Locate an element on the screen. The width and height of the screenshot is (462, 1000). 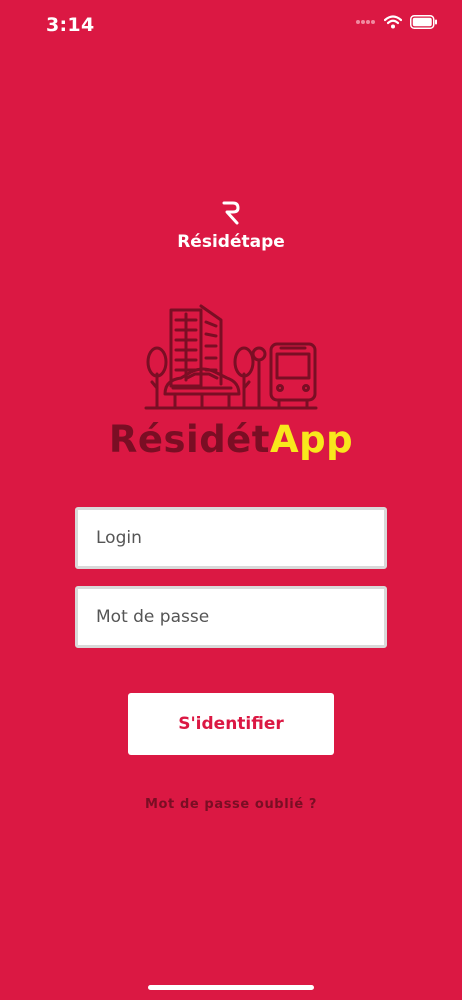
app-title-part2: App is located at coordinates (311, 439).